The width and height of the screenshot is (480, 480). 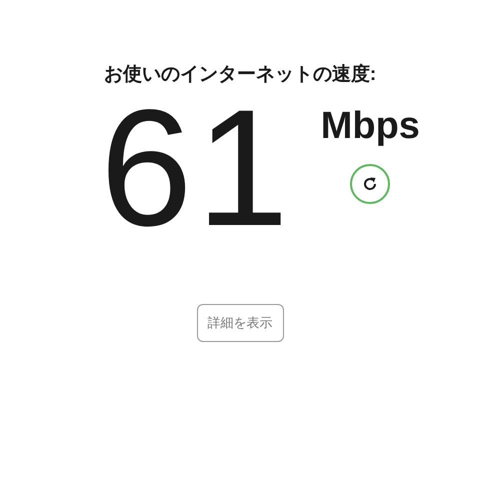 I want to click on refresh-button, so click(x=370, y=184).